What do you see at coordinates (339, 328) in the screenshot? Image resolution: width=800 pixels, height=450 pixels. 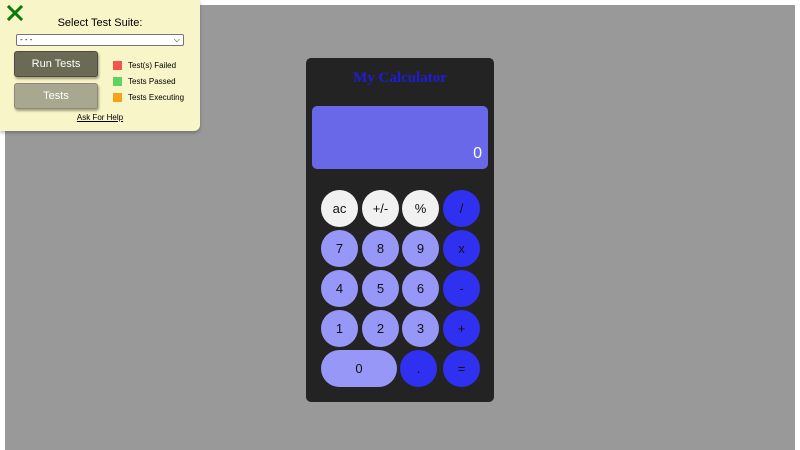 I see `key-1: 1` at bounding box center [339, 328].